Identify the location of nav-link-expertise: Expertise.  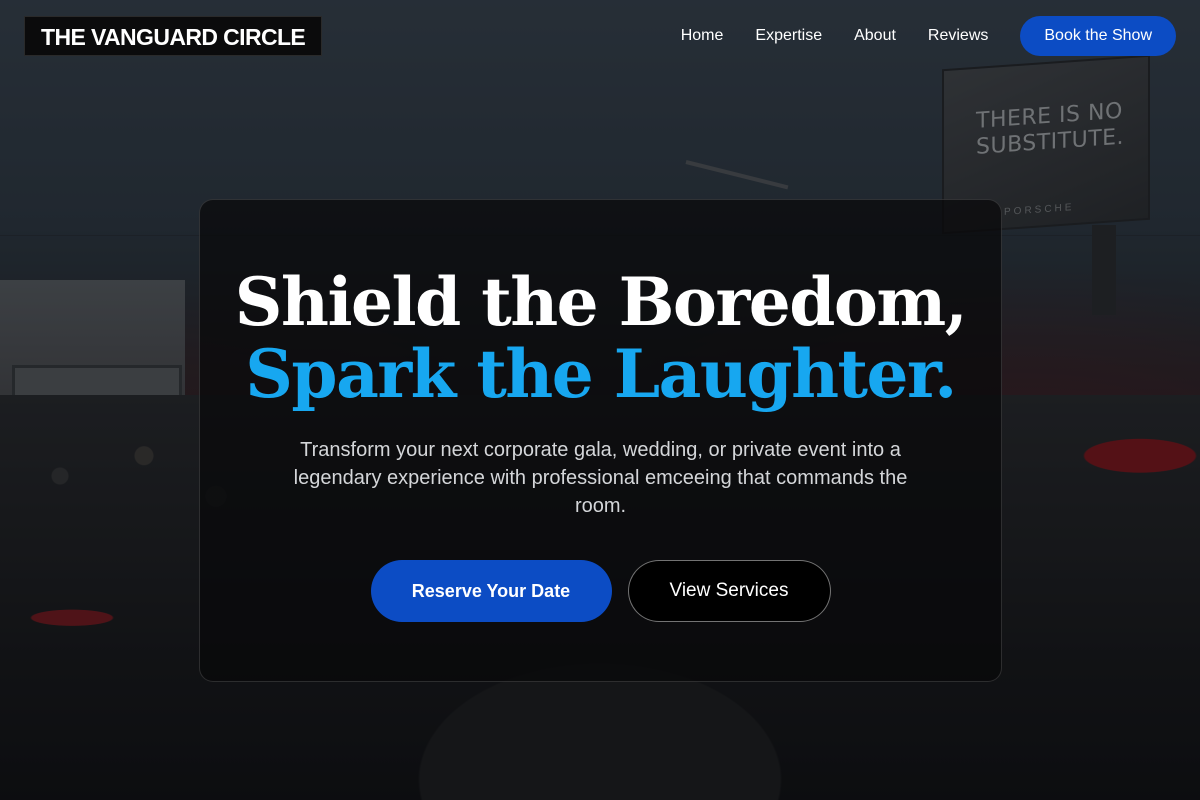
(788, 36).